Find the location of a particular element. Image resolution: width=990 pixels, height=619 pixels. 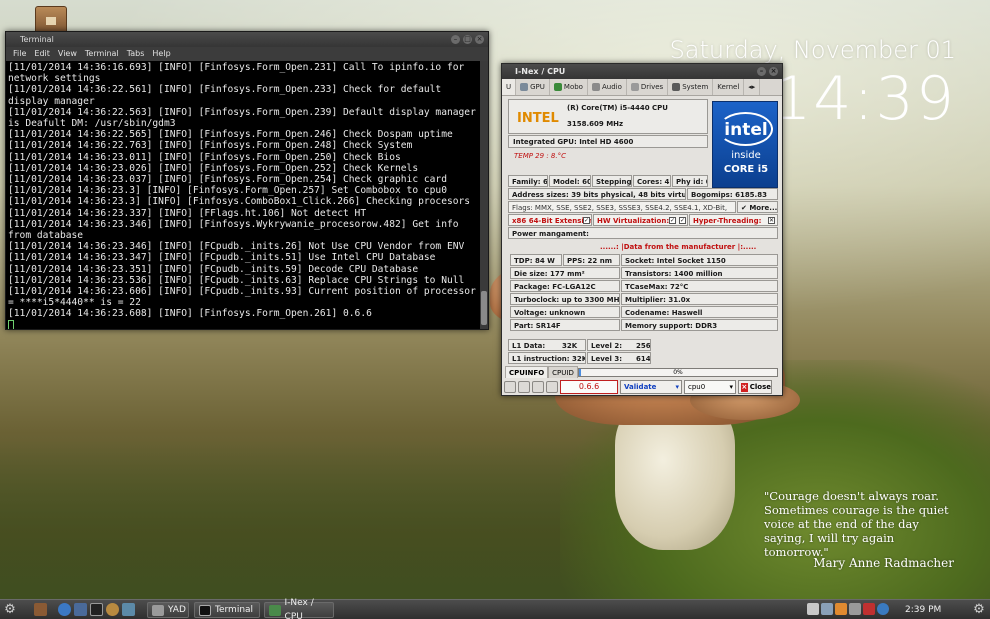

tab-gpu: GPU is located at coordinates (533, 87).